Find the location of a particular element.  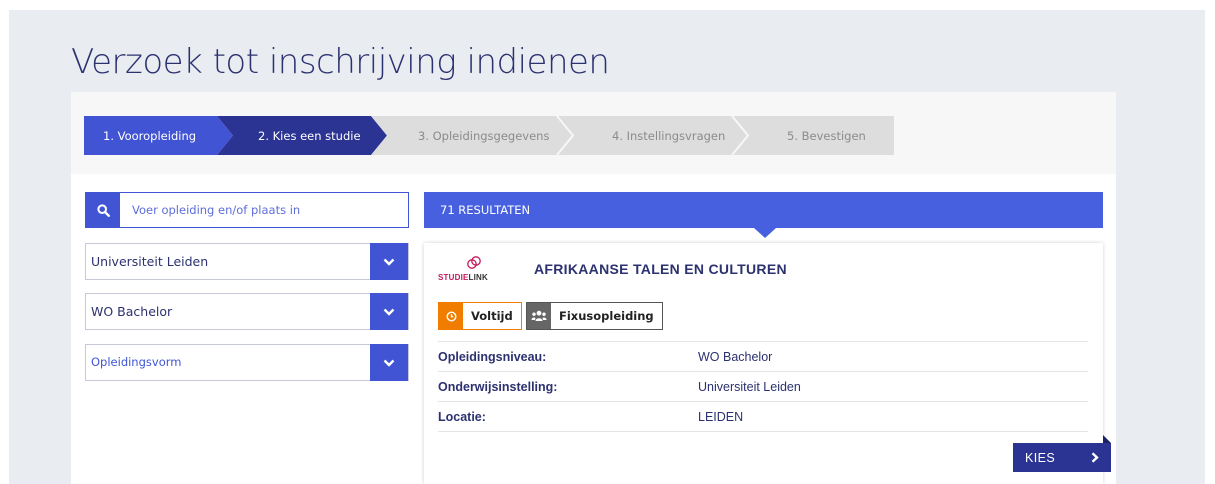

step-label: 4. Instellingsvragen is located at coordinates (669, 135).